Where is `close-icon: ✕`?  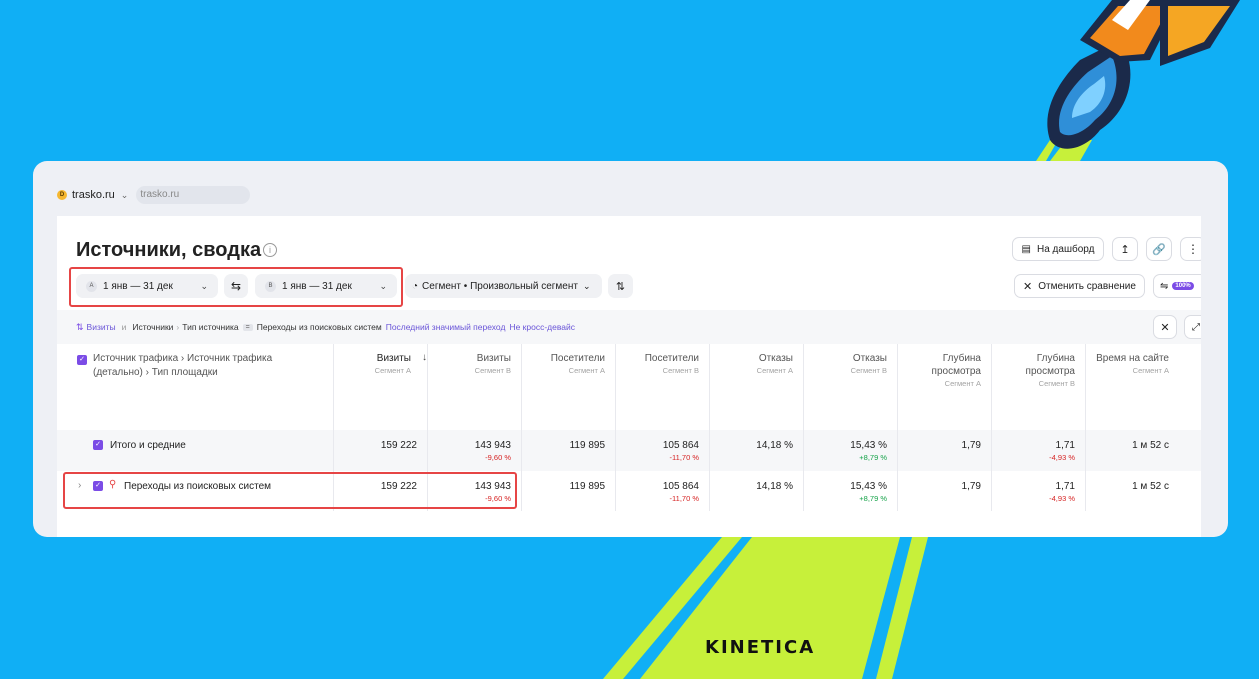 close-icon: ✕ is located at coordinates (1165, 327).